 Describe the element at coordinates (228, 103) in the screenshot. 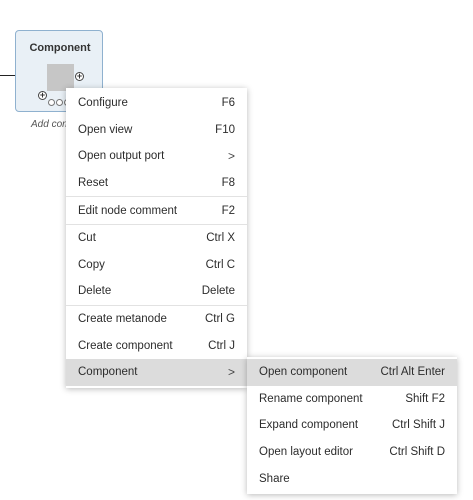

I see `menu-item-shortcut: F6` at that location.